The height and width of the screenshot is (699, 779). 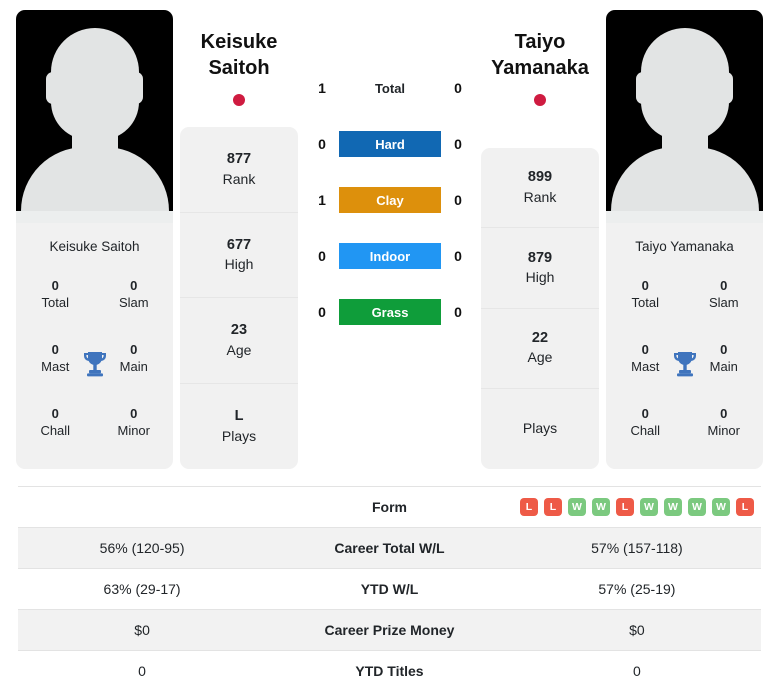 What do you see at coordinates (540, 268) in the screenshot?
I see `stat-high-right: 879 High` at bounding box center [540, 268].